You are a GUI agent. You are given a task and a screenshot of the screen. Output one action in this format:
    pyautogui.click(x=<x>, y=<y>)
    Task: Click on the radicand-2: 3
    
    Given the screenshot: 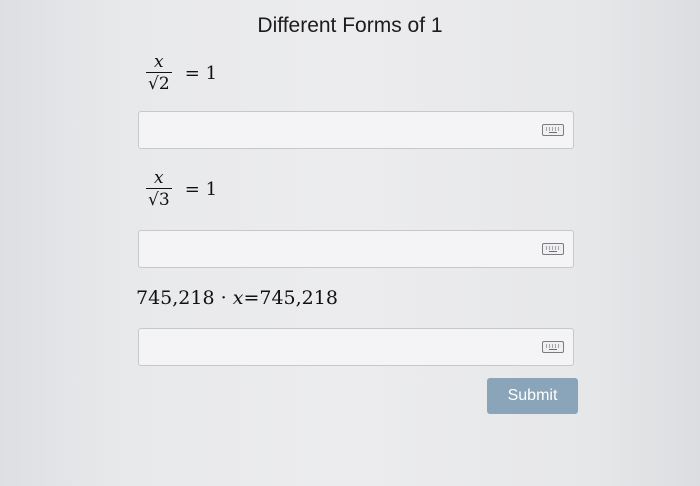 What is the action you would take?
    pyautogui.click(x=164, y=200)
    